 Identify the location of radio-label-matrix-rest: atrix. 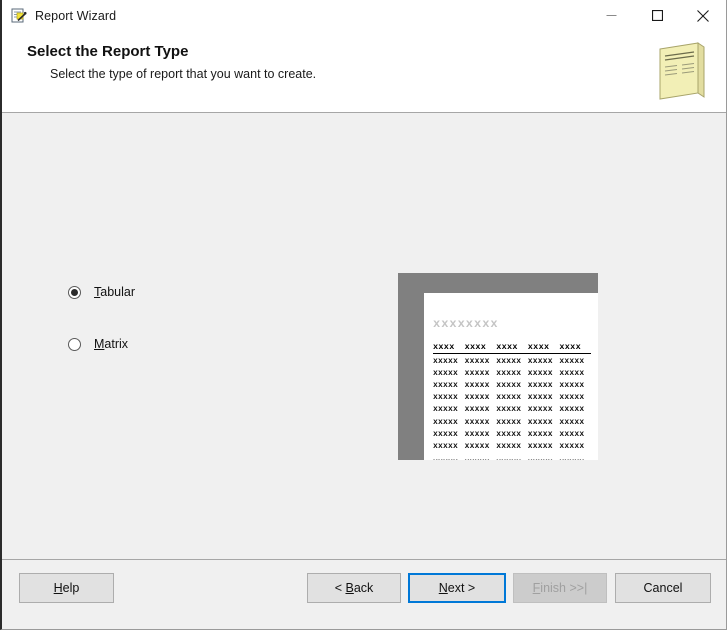
(116, 344).